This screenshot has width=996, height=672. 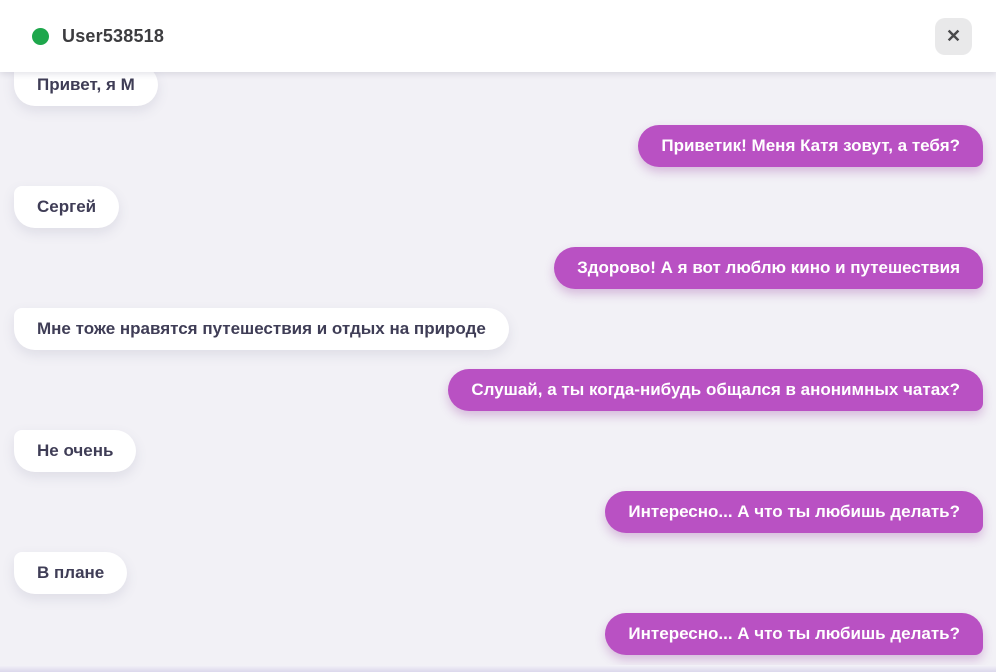 What do you see at coordinates (498, 451) in the screenshot?
I see `incoming-message-row: Не очень` at bounding box center [498, 451].